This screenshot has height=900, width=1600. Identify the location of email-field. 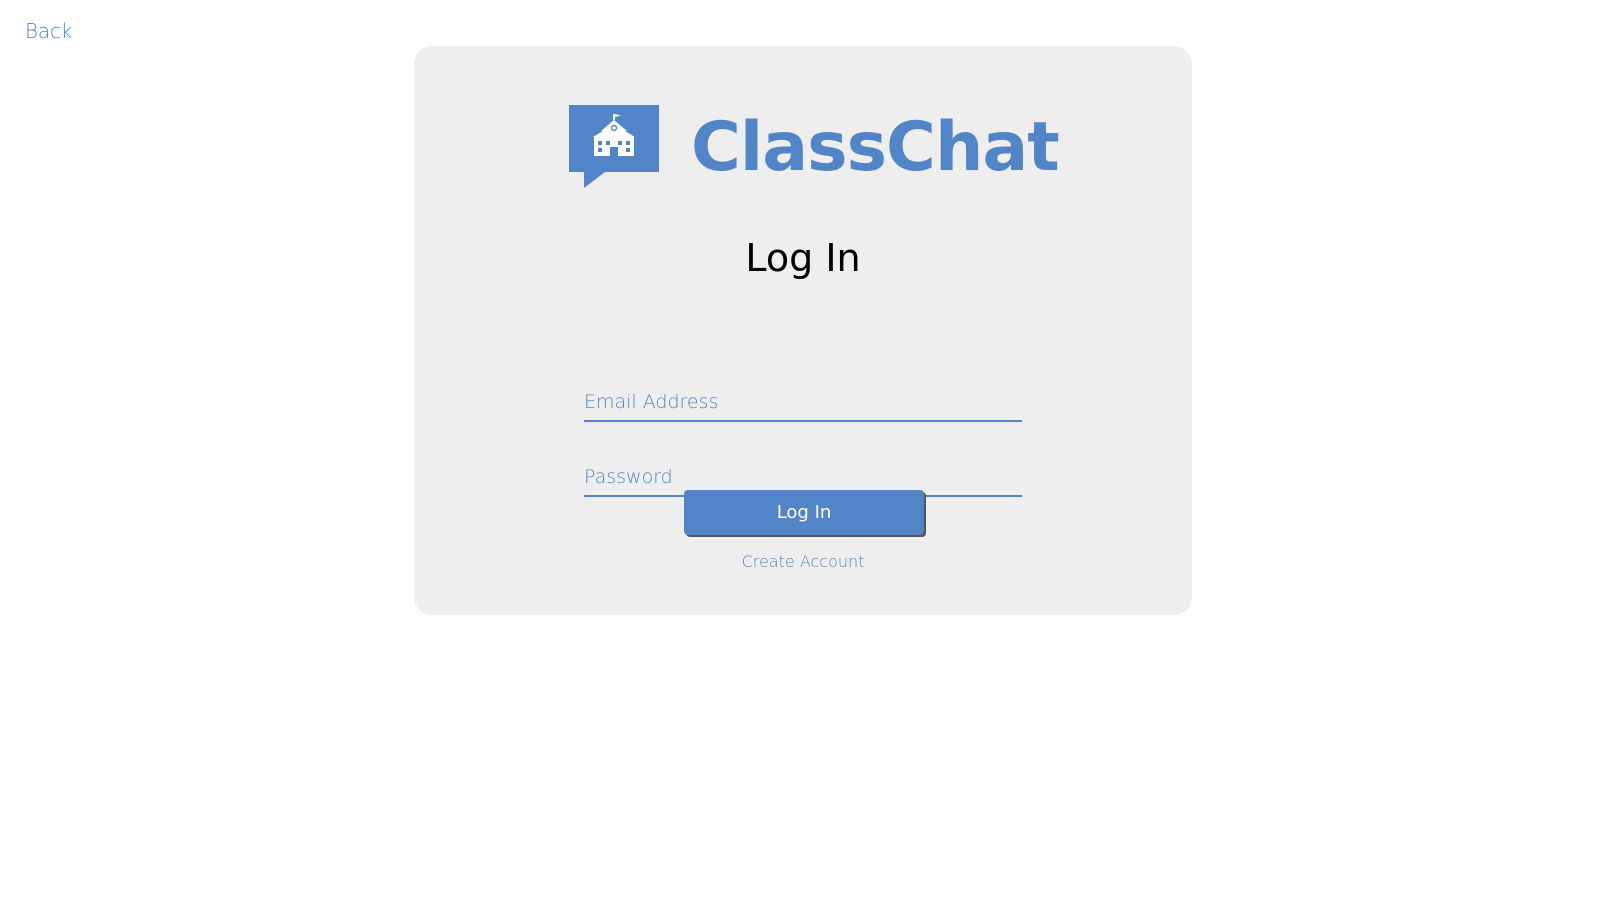
(803, 403).